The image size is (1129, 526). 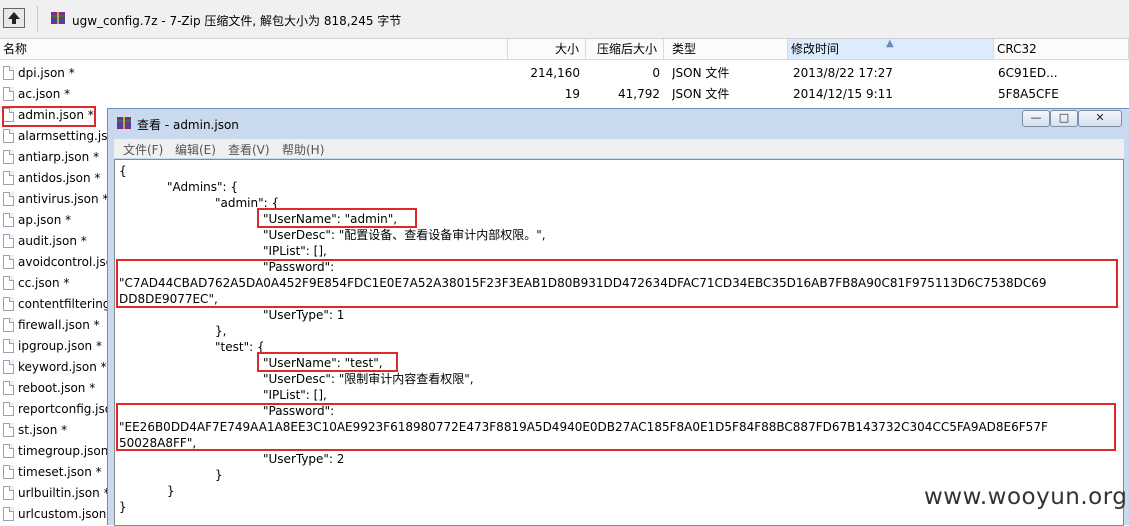 I want to click on json-line: "UserDesc": "配置设备、查看设备审计内部权限。",, so click(x=404, y=235).